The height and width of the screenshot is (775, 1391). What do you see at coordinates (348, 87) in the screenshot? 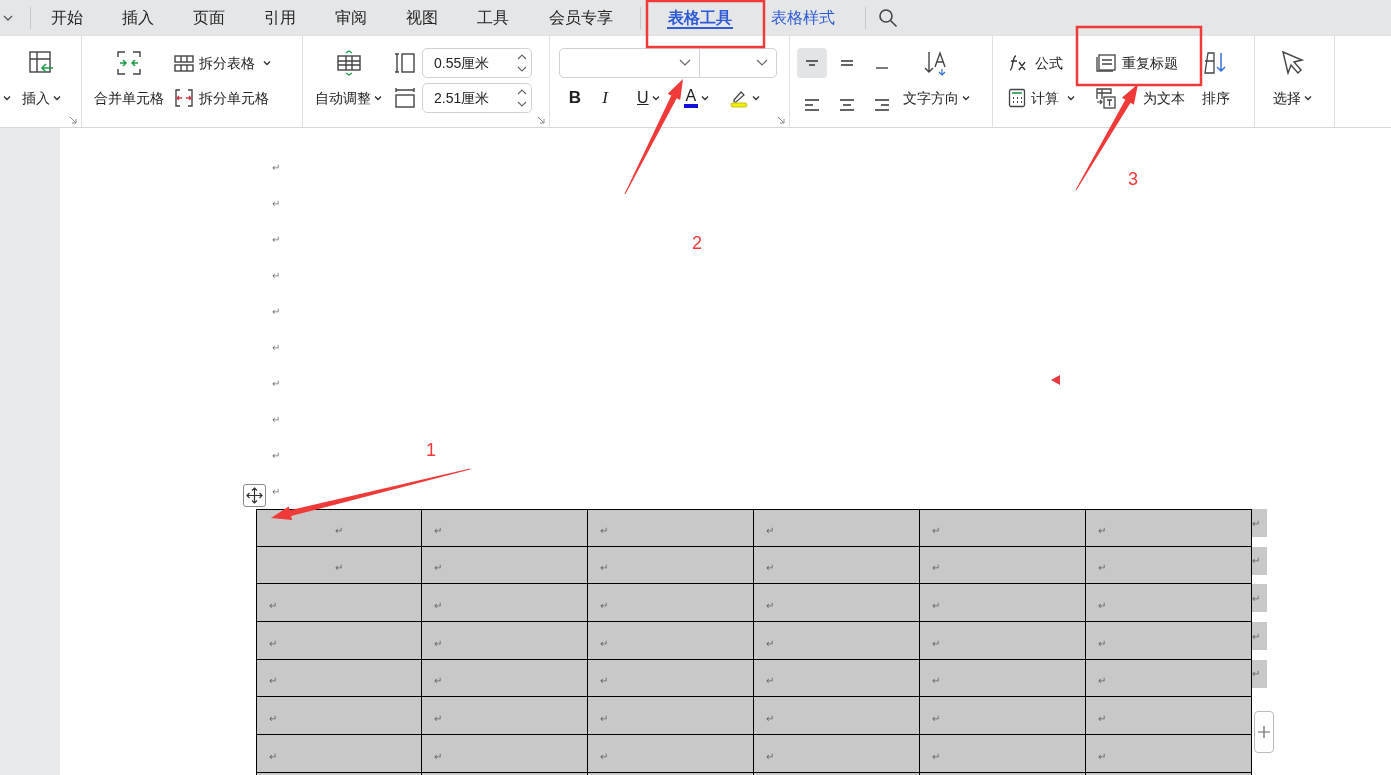
I see `autofit-button: 自动调整` at bounding box center [348, 87].